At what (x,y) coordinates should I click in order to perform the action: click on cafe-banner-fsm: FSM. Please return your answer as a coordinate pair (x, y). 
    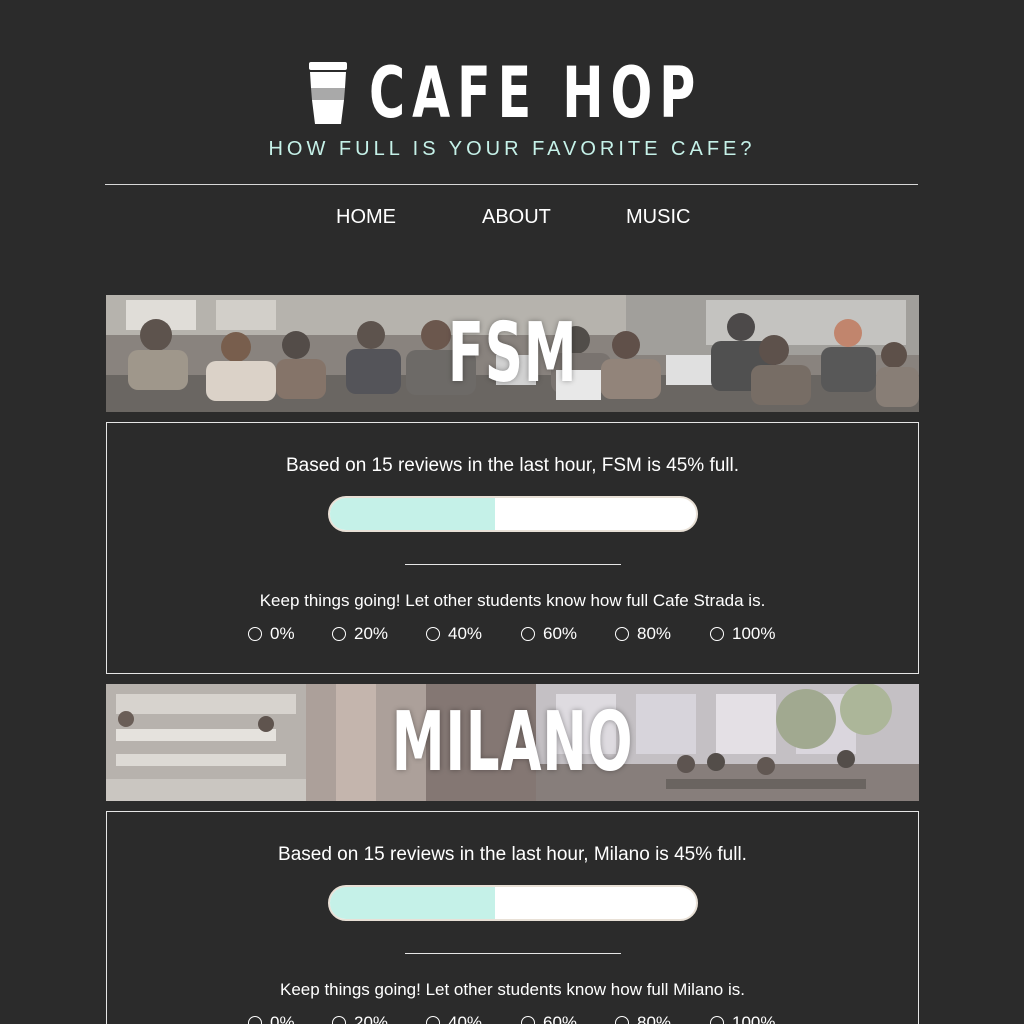
    Looking at the image, I should click on (512, 353).